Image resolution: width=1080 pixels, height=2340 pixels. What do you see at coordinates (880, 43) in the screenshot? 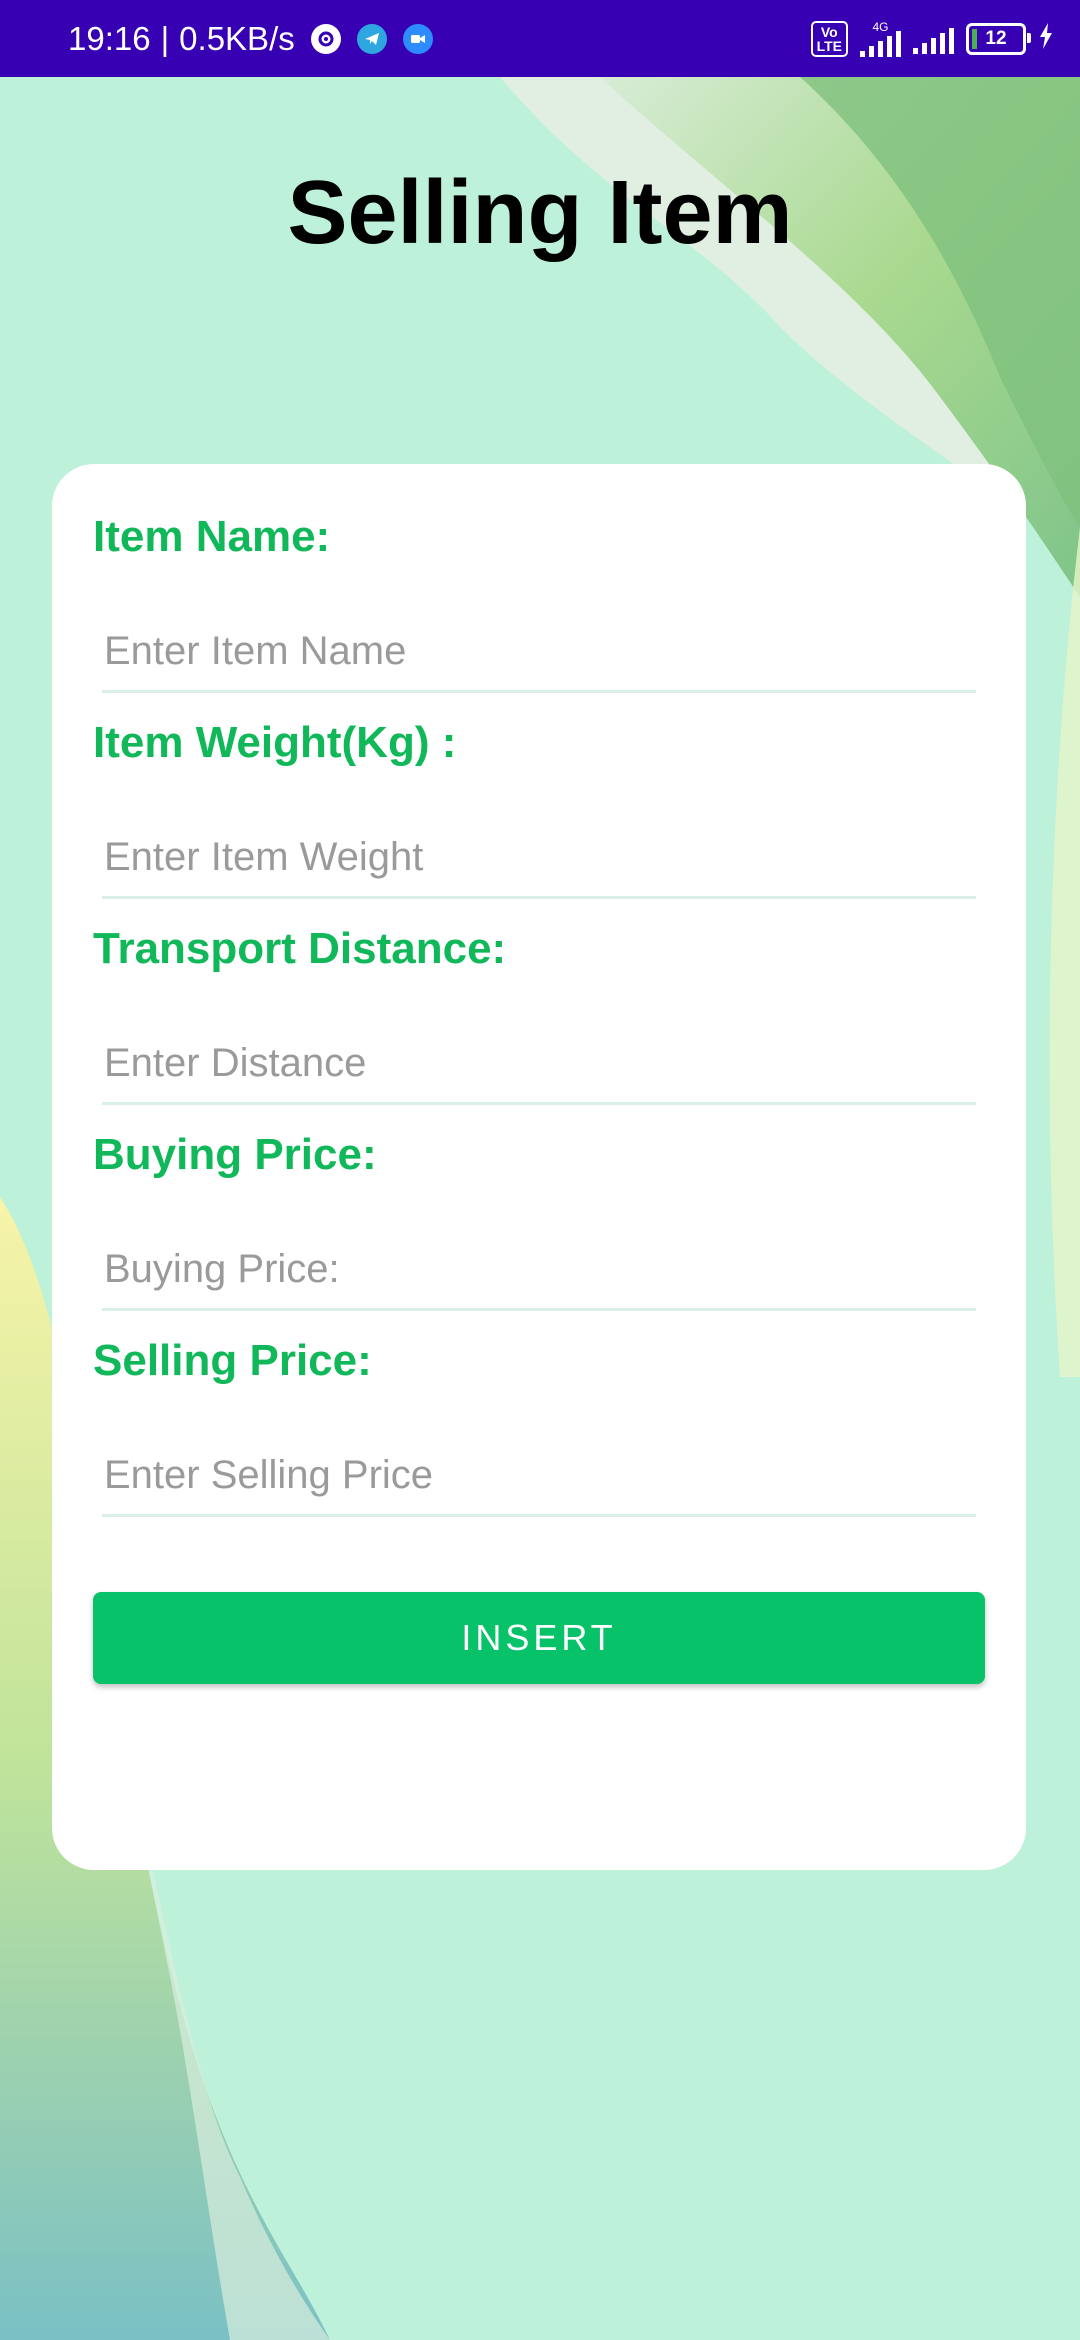
I see `signal-icon` at bounding box center [880, 43].